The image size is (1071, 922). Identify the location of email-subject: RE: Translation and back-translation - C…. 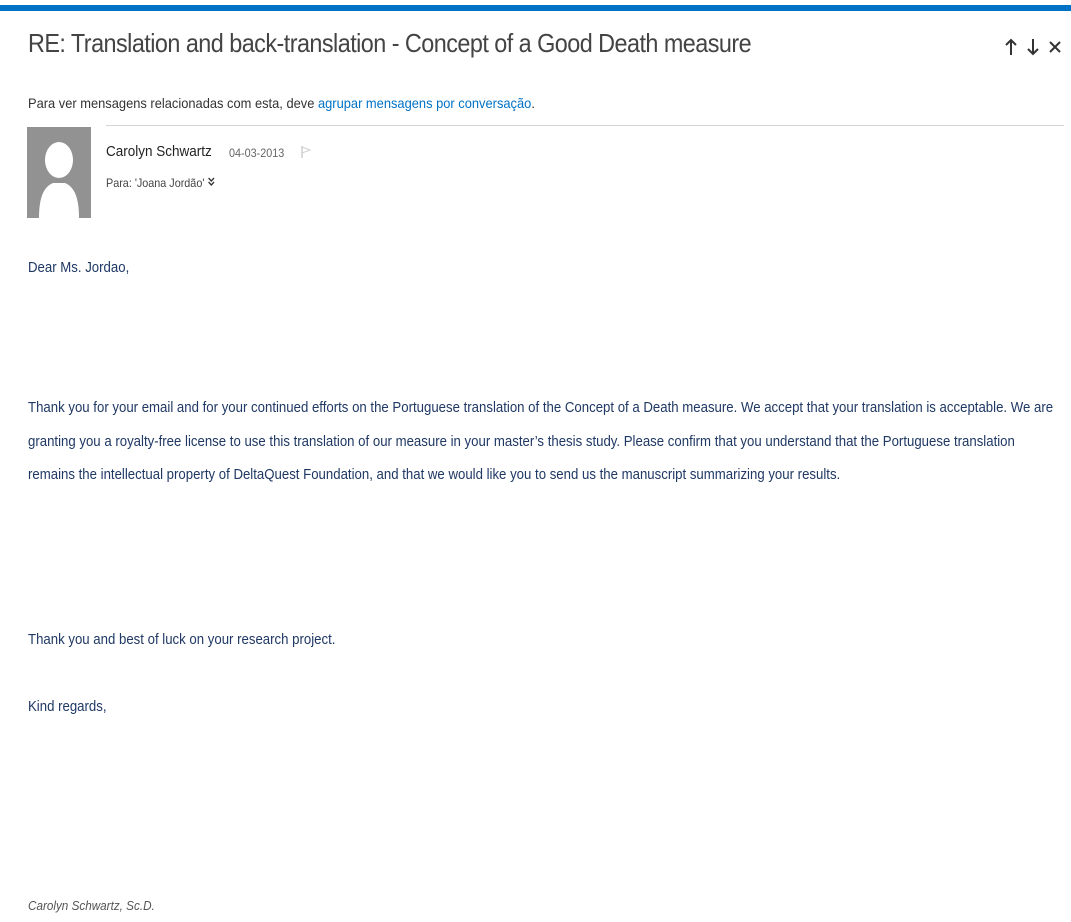
(390, 43).